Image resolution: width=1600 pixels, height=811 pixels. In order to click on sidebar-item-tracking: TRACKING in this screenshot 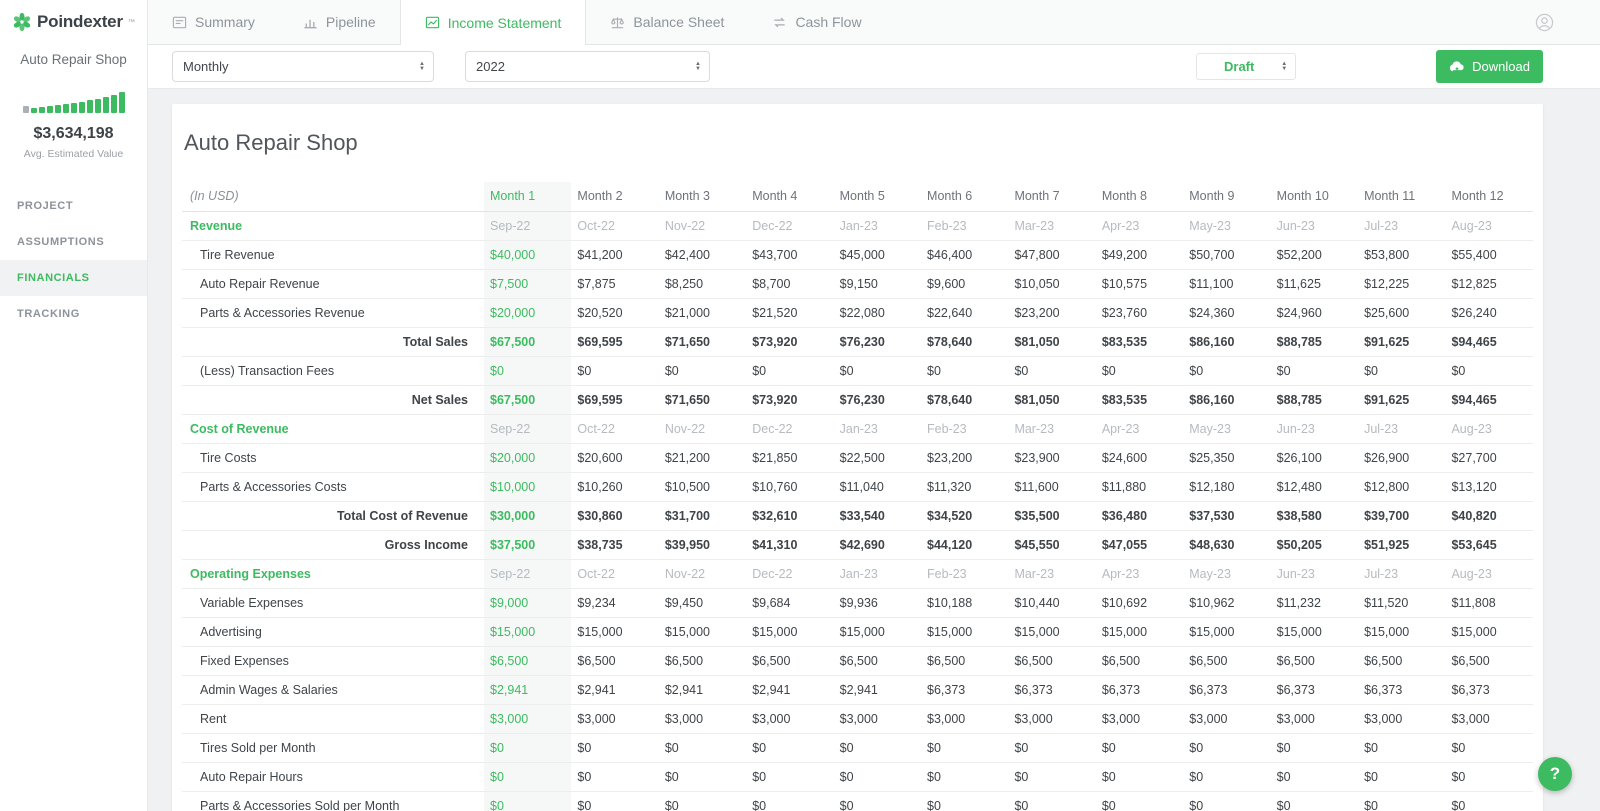, I will do `click(73, 314)`.